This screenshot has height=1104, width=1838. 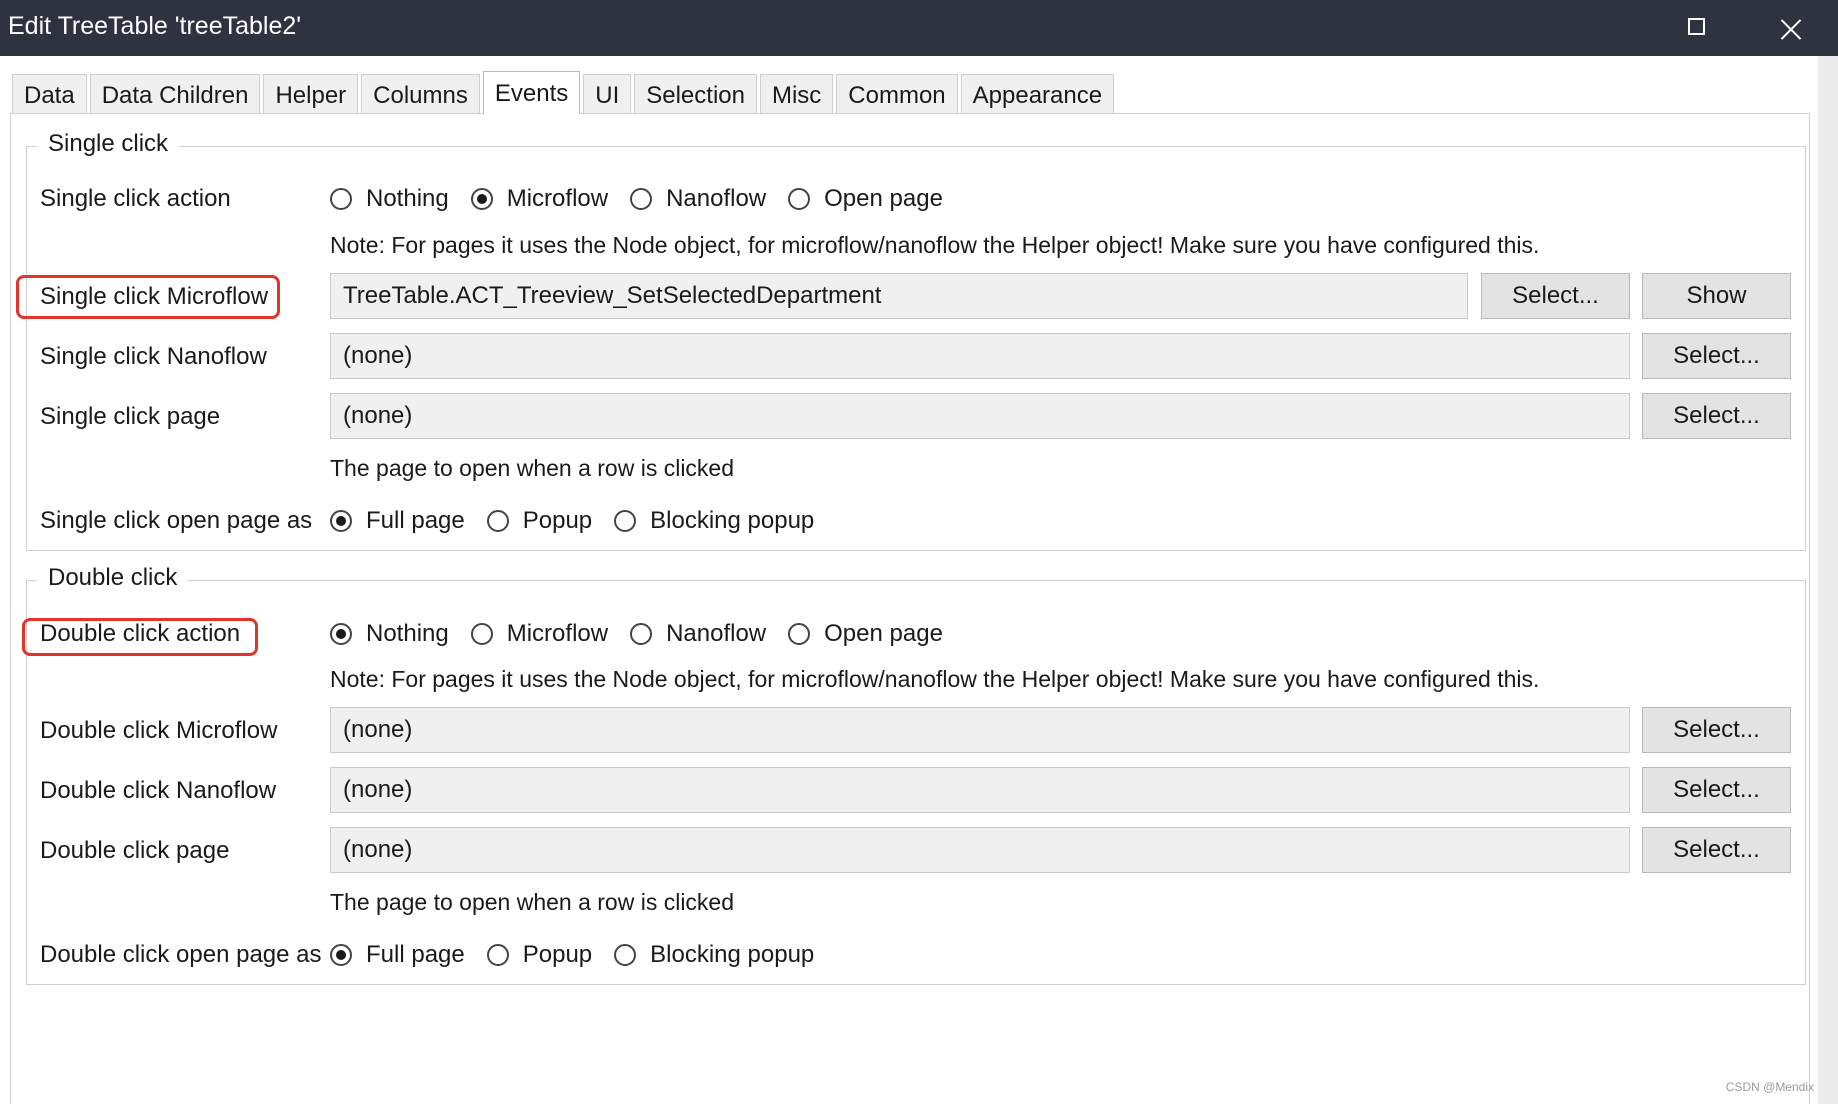 I want to click on maximize-icon, so click(x=1696, y=26).